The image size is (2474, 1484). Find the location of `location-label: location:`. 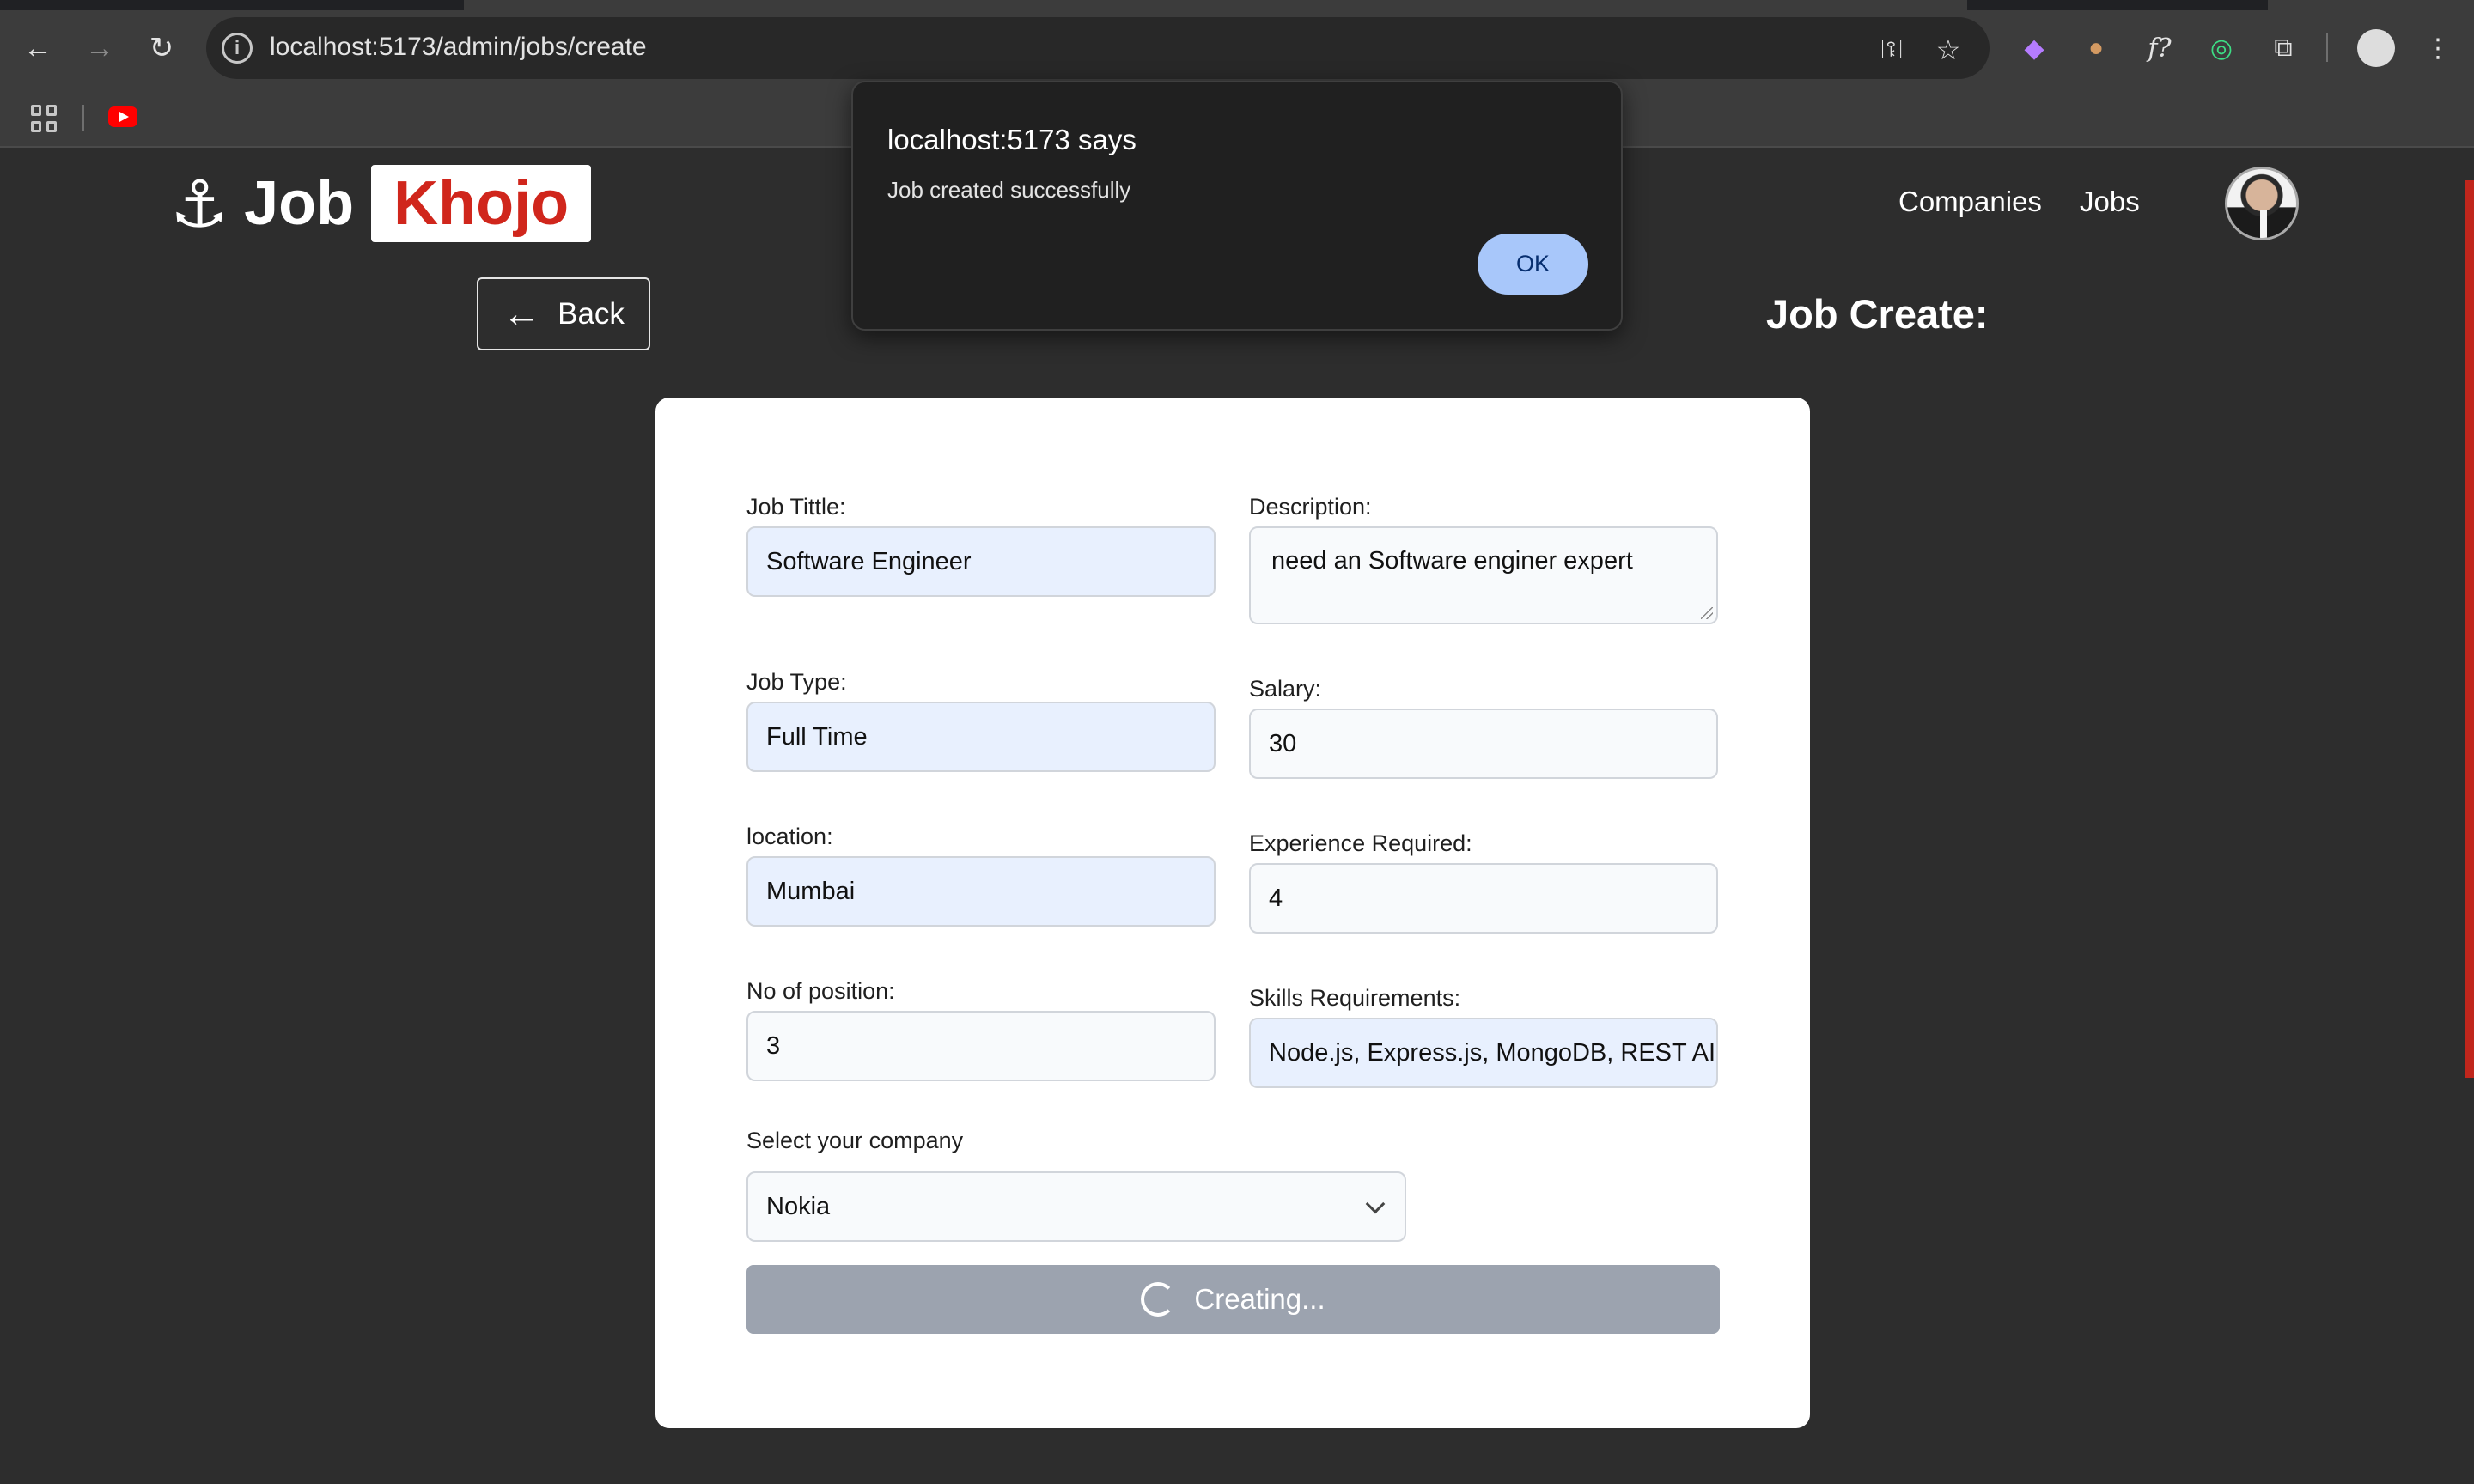

location-label: location: is located at coordinates (789, 837).